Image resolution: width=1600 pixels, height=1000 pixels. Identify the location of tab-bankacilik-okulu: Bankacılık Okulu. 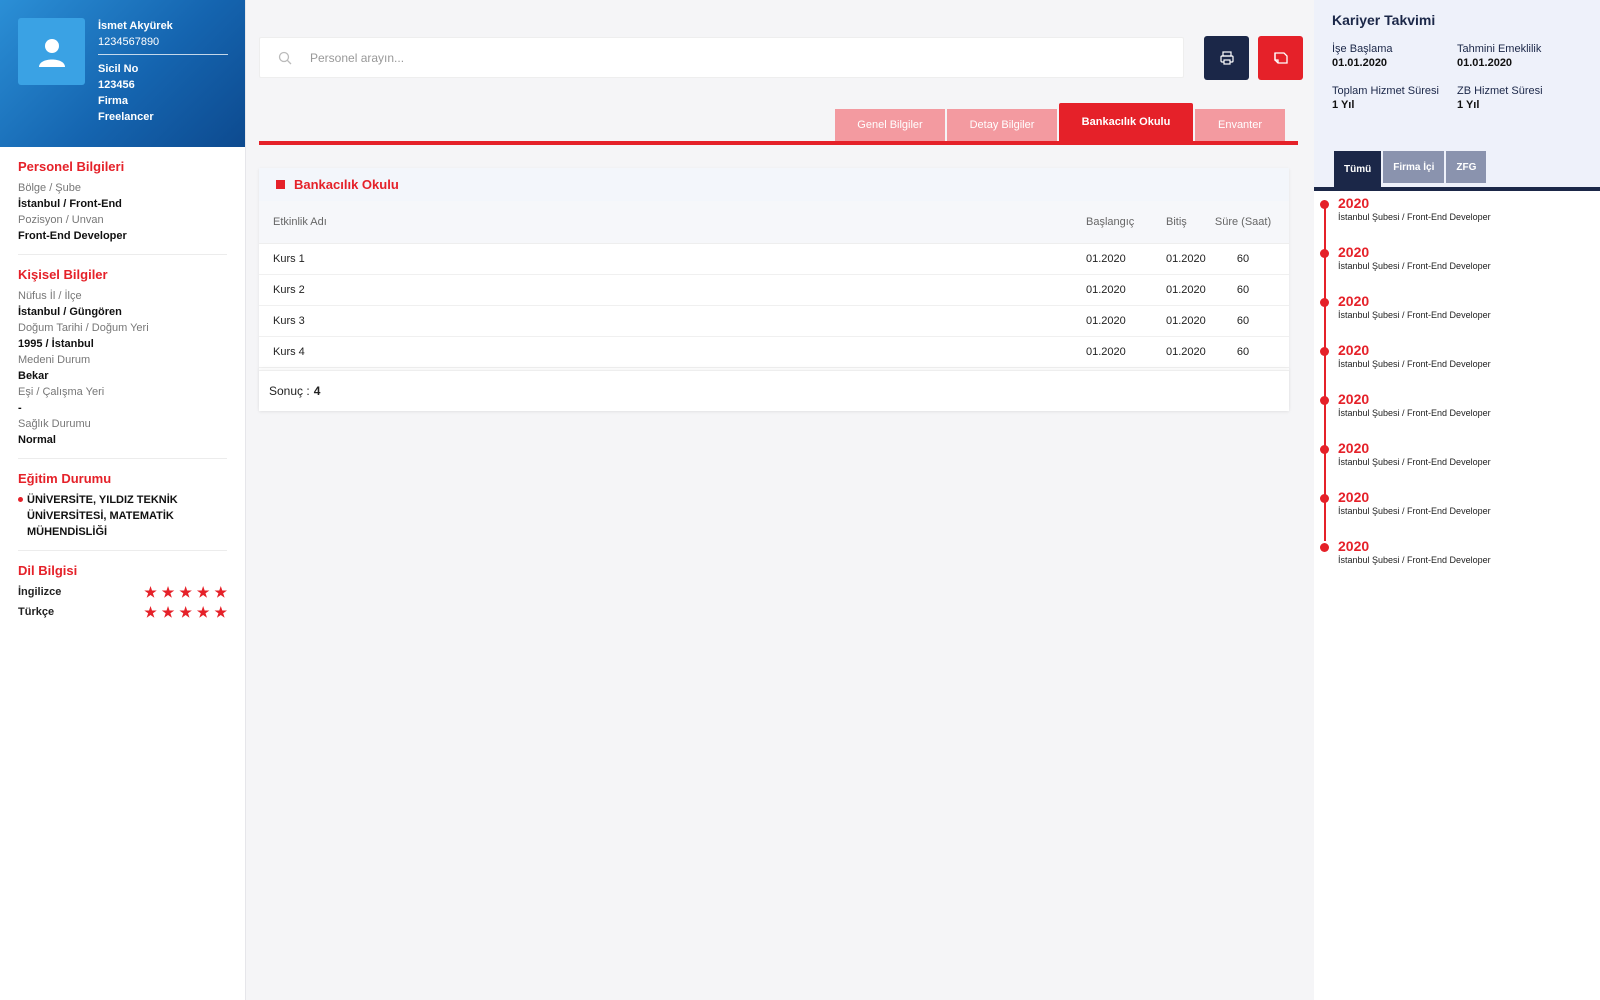
(1126, 122).